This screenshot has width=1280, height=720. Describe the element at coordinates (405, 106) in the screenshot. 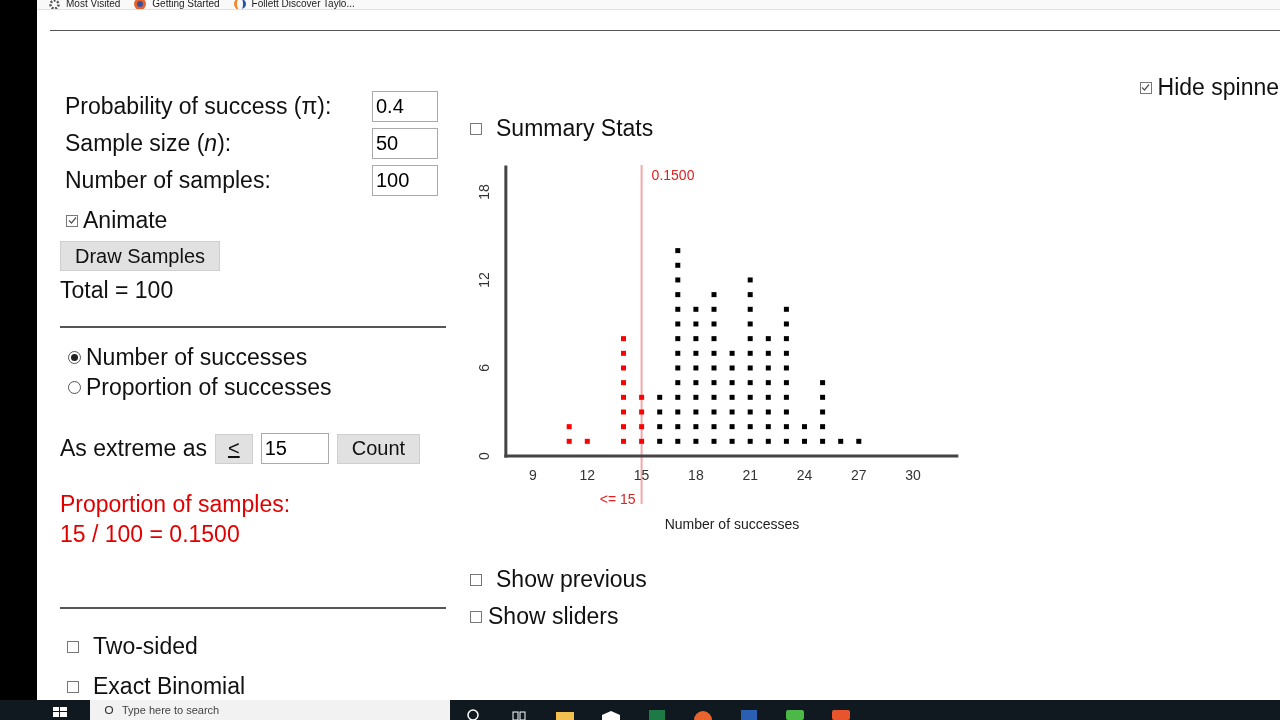

I see `input-field: 0.4` at that location.